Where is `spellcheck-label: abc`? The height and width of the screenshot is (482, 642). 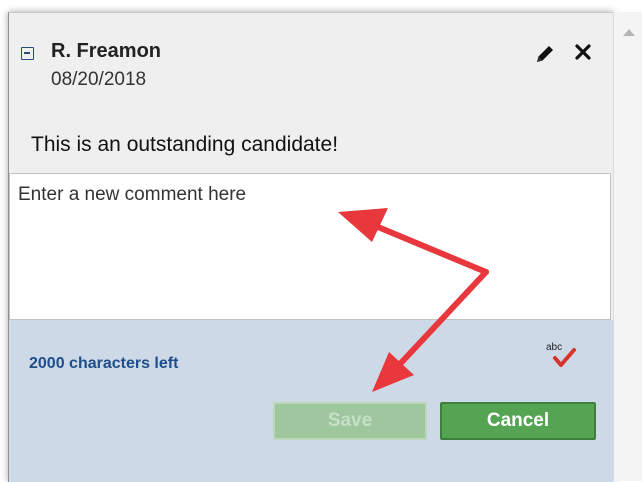 spellcheck-label: abc is located at coordinates (554, 347).